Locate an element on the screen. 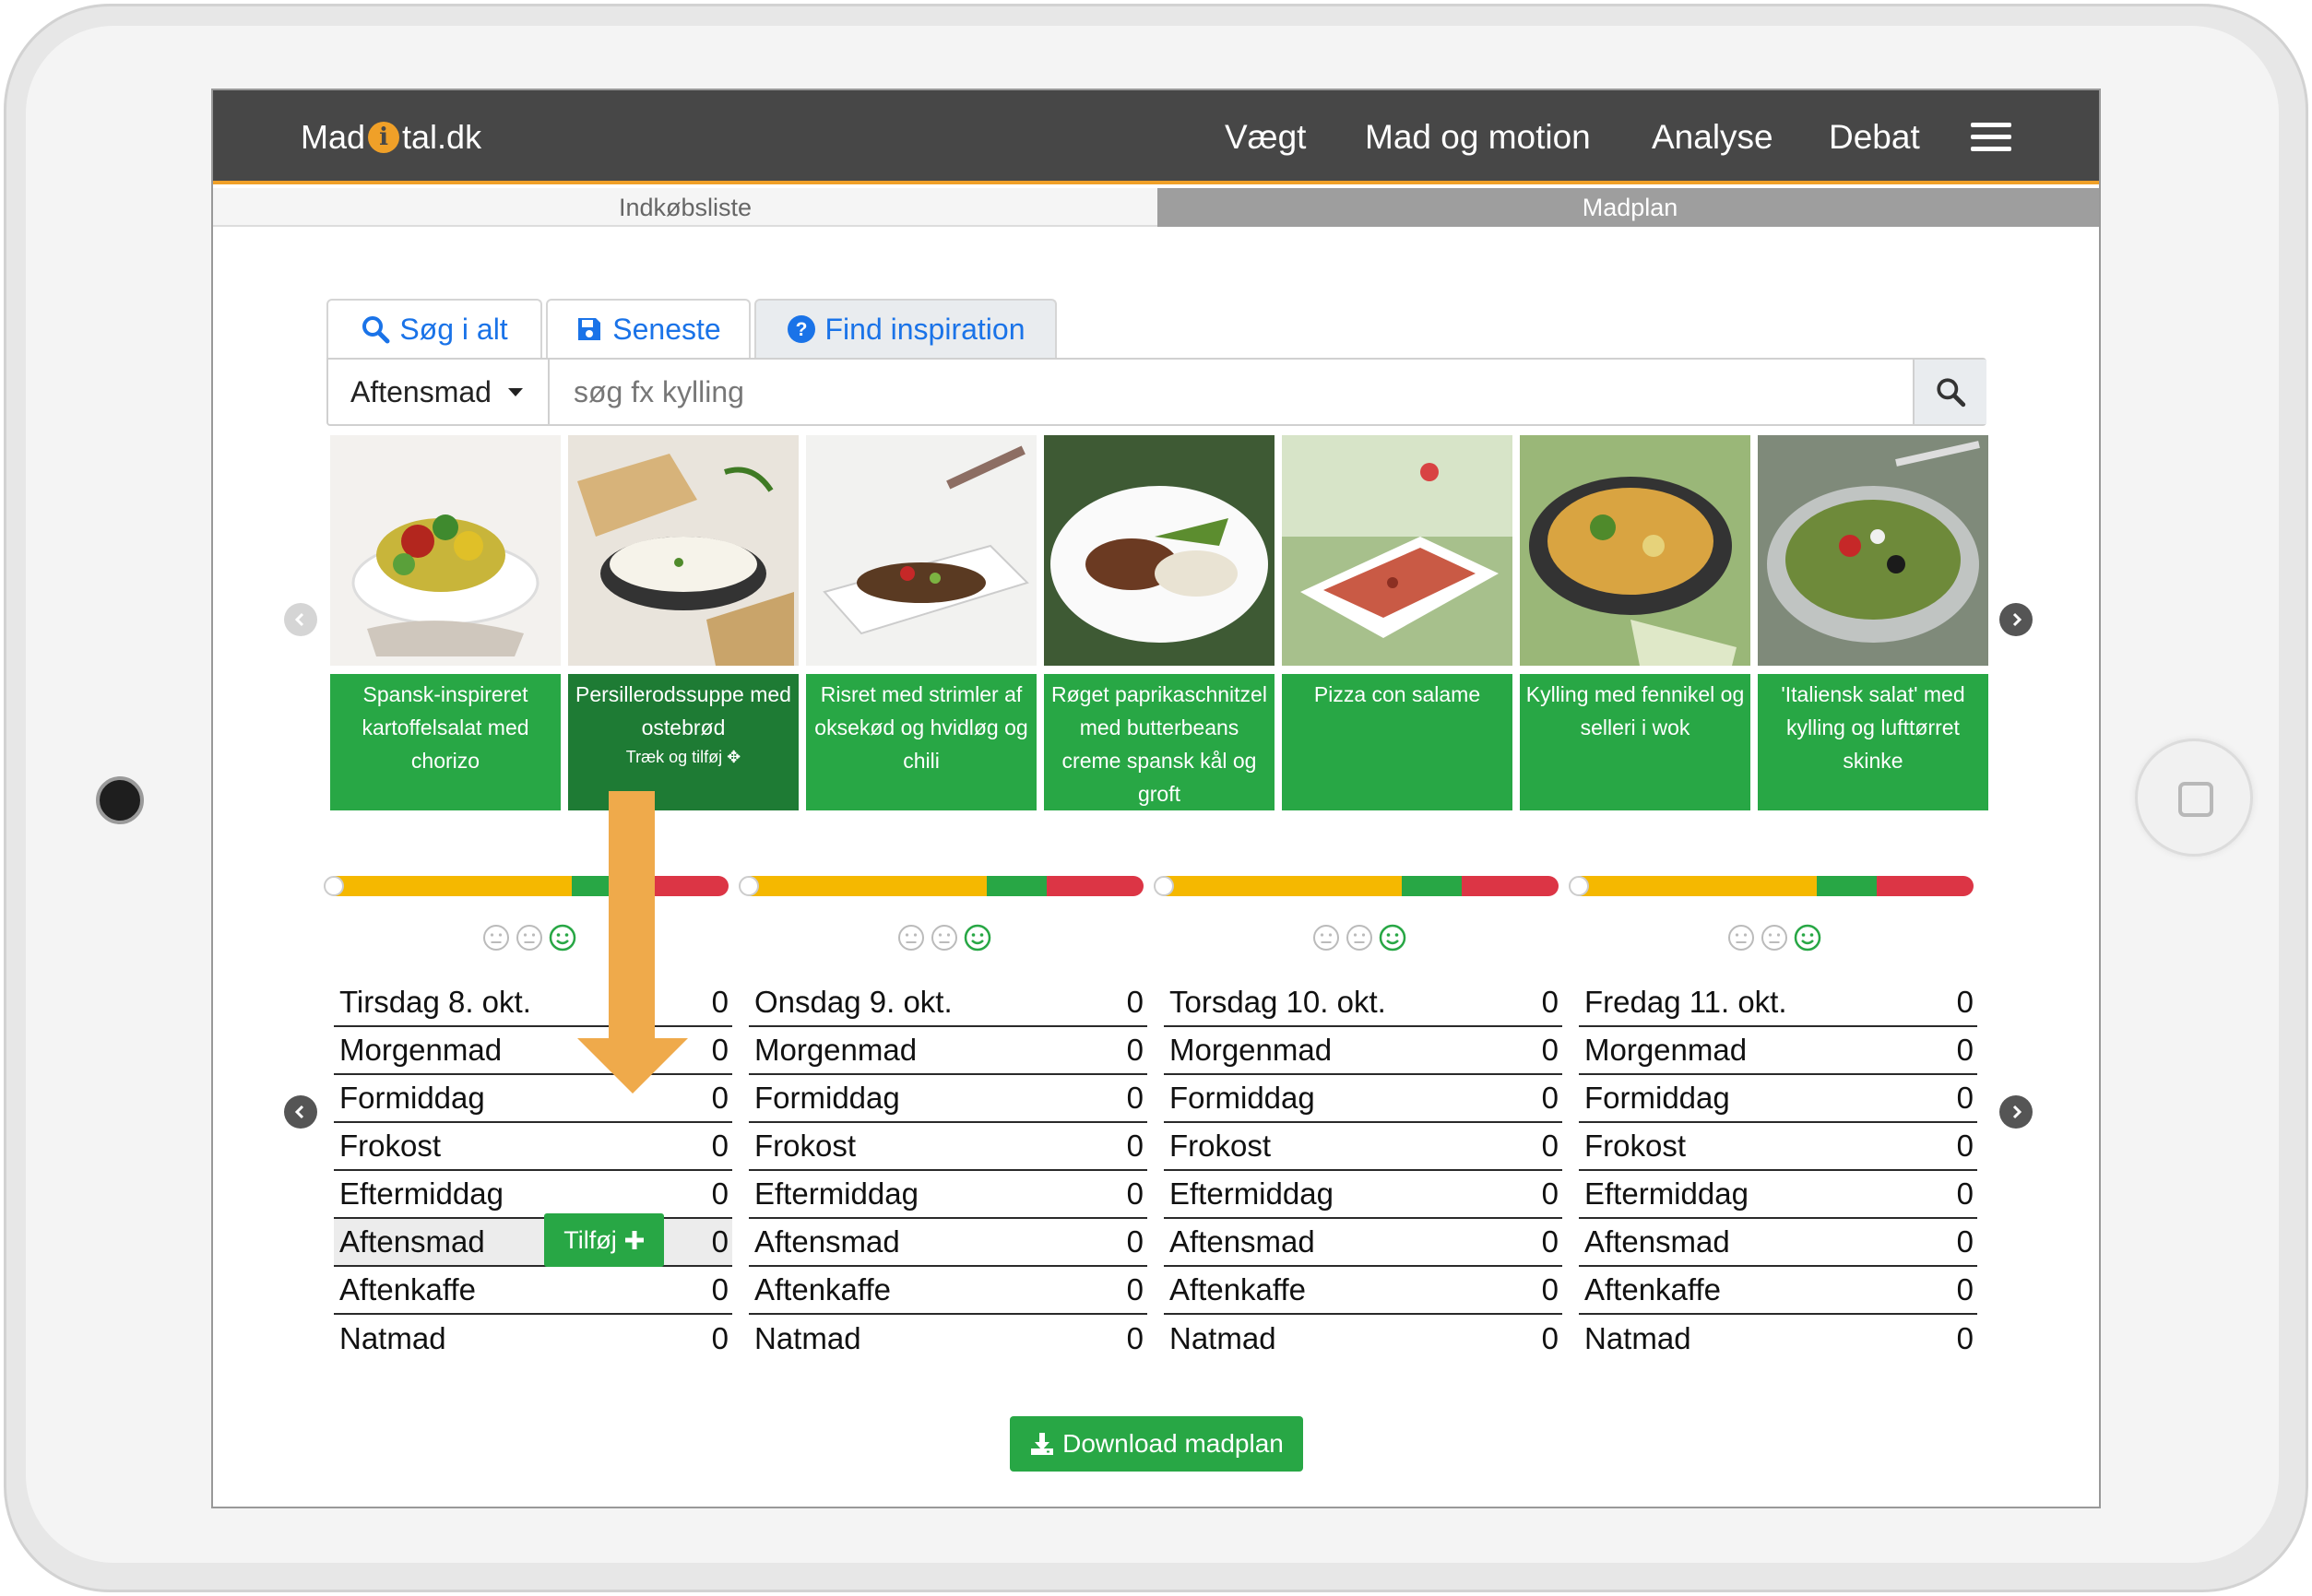 Image resolution: width=2312 pixels, height=1596 pixels. download-madplan-button: Download madplan is located at coordinates (1156, 1444).